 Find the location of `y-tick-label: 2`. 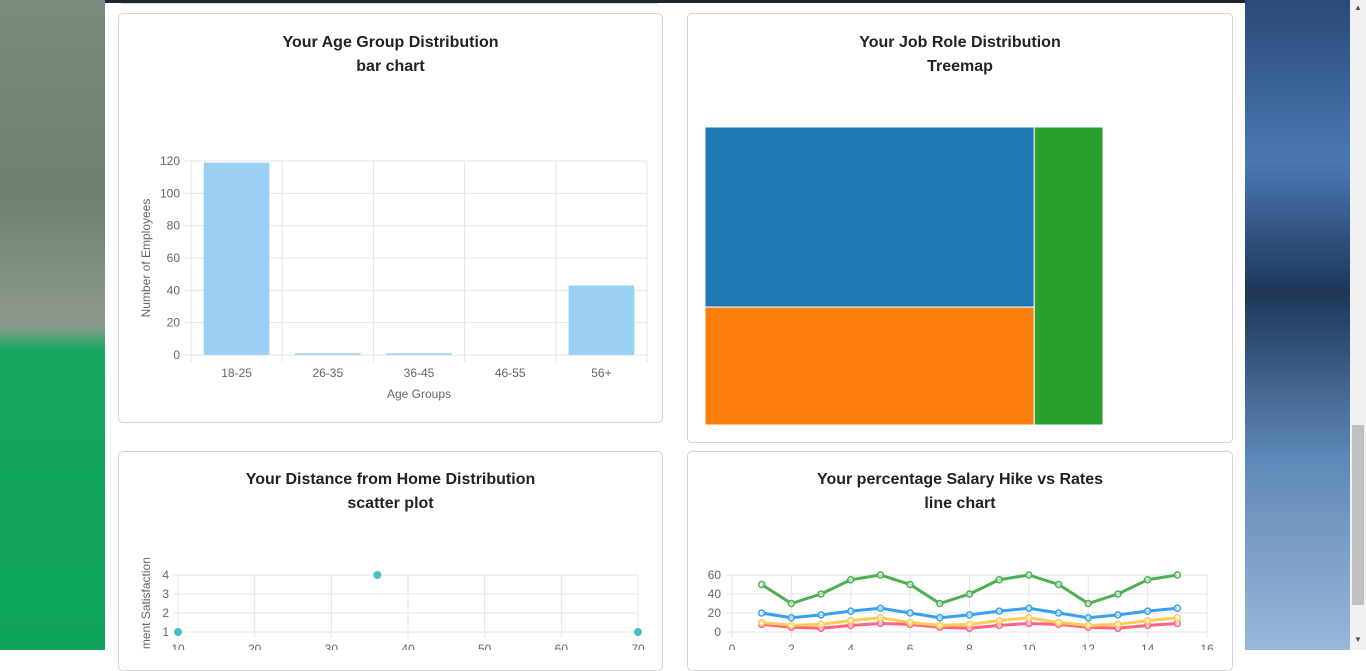

y-tick-label: 2 is located at coordinates (165, 613).